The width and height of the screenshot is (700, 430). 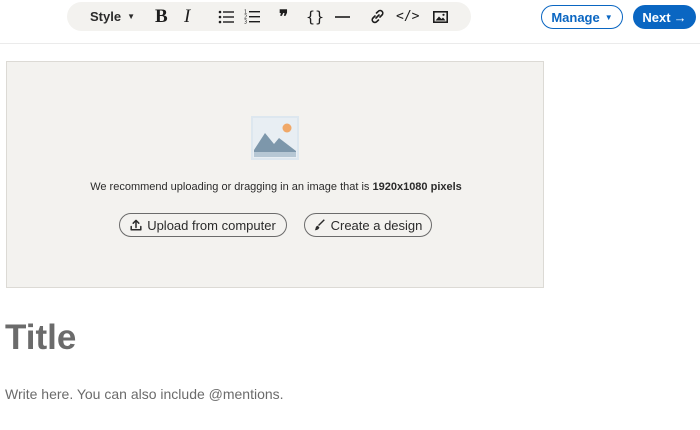 I want to click on next-button: Next →, so click(x=664, y=17).